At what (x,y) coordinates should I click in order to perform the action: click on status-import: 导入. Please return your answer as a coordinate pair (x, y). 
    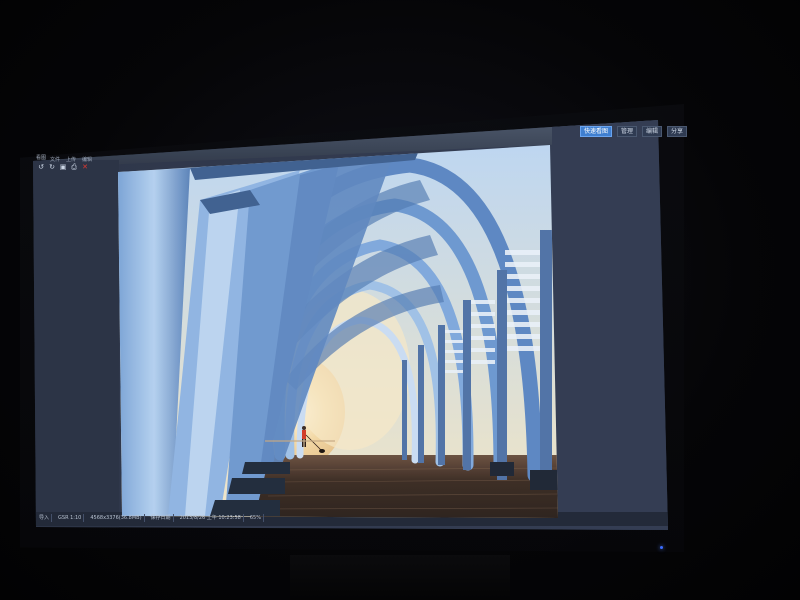
    Looking at the image, I should click on (45, 518).